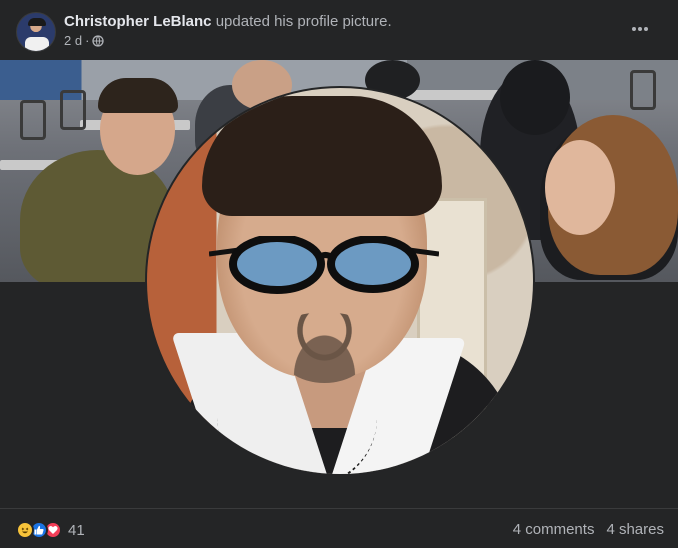 The height and width of the screenshot is (548, 678). I want to click on post-action-text: updated his profile picture., so click(303, 21).